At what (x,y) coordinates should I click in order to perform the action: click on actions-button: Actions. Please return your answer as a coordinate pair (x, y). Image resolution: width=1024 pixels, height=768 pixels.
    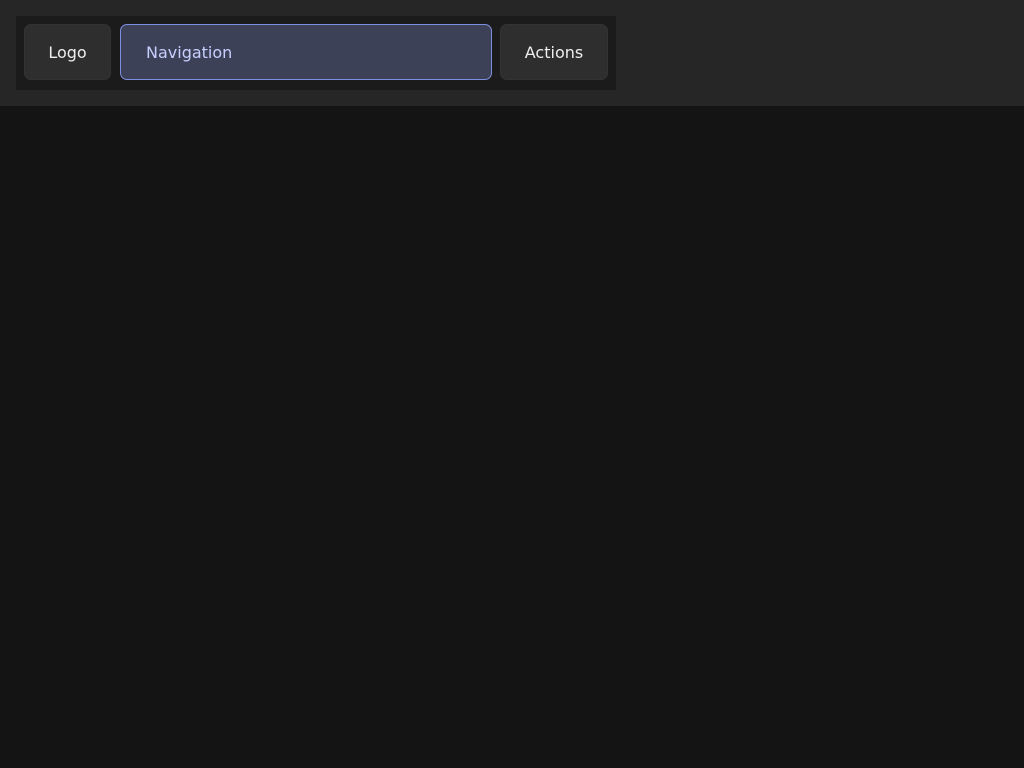
    Looking at the image, I should click on (554, 52).